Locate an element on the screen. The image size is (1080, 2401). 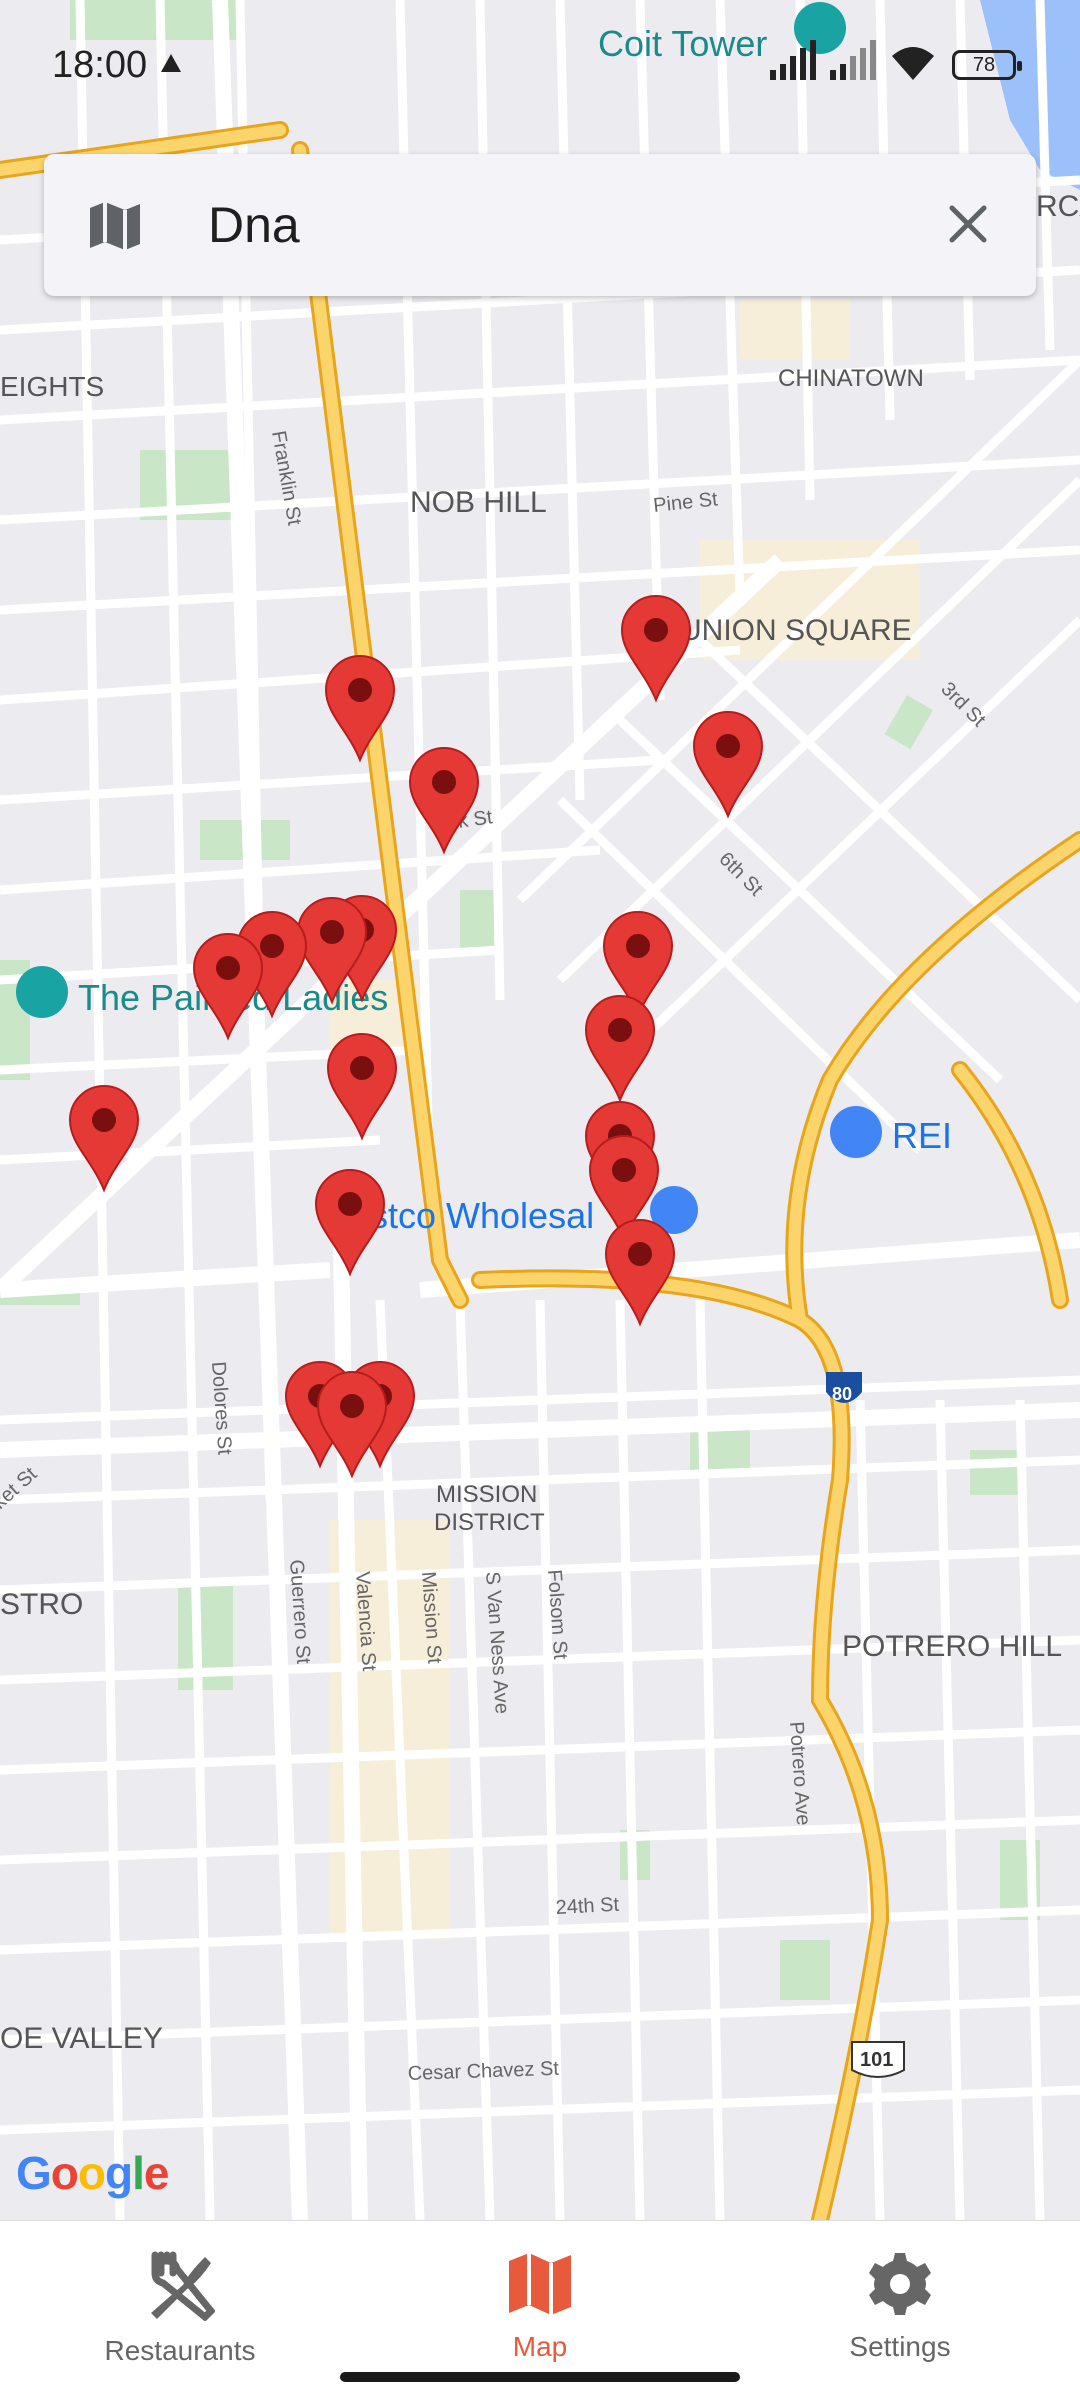
label-nob-hill: NOB HILL is located at coordinates (478, 502).